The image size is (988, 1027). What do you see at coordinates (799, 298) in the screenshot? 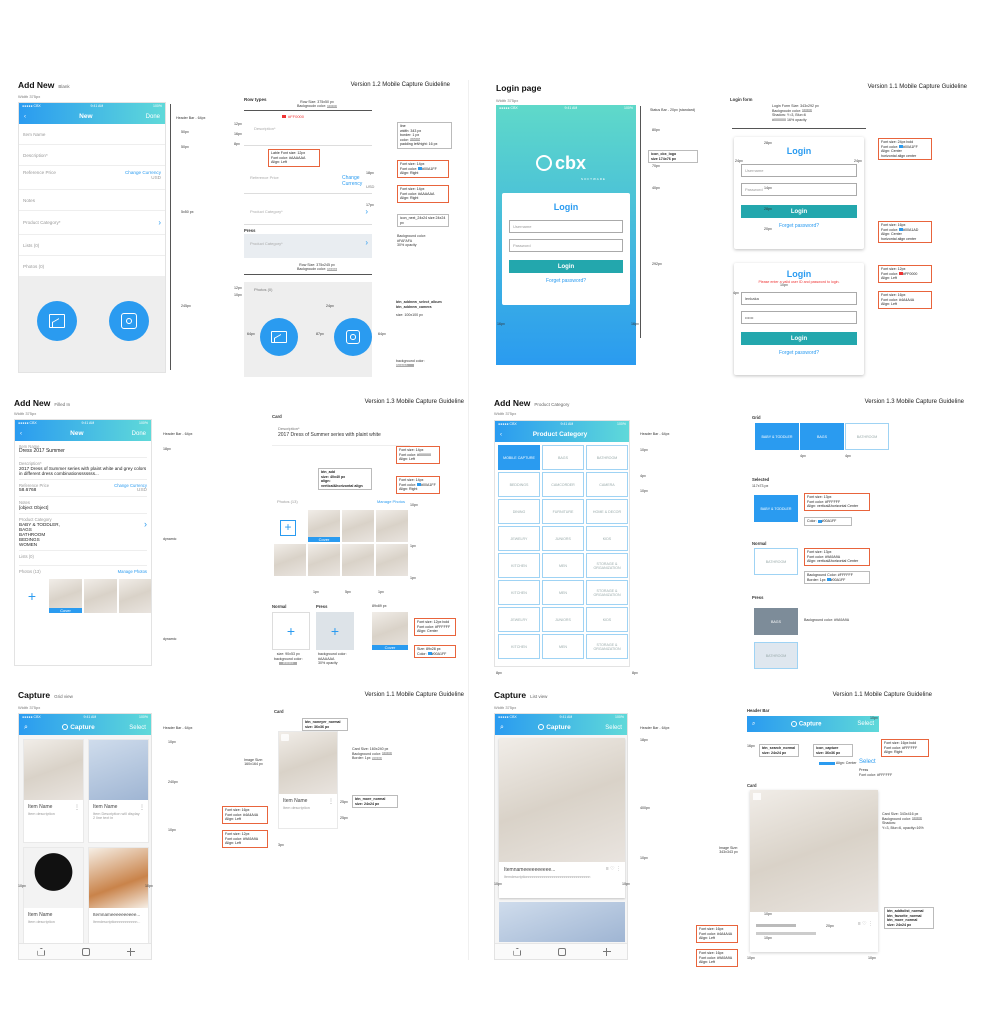
I see `username-input: lenkaka` at bounding box center [799, 298].